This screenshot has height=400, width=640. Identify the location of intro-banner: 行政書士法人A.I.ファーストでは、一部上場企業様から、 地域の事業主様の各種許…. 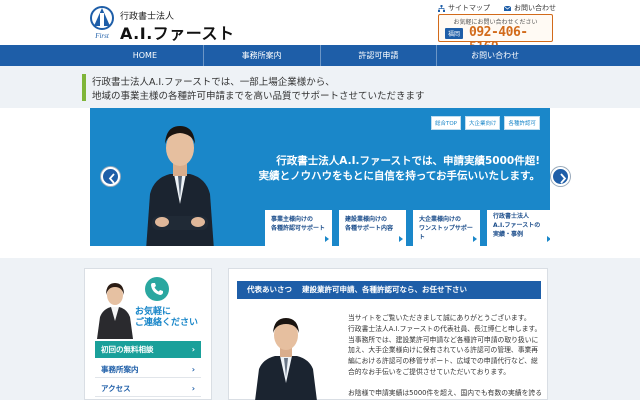
(320, 87).